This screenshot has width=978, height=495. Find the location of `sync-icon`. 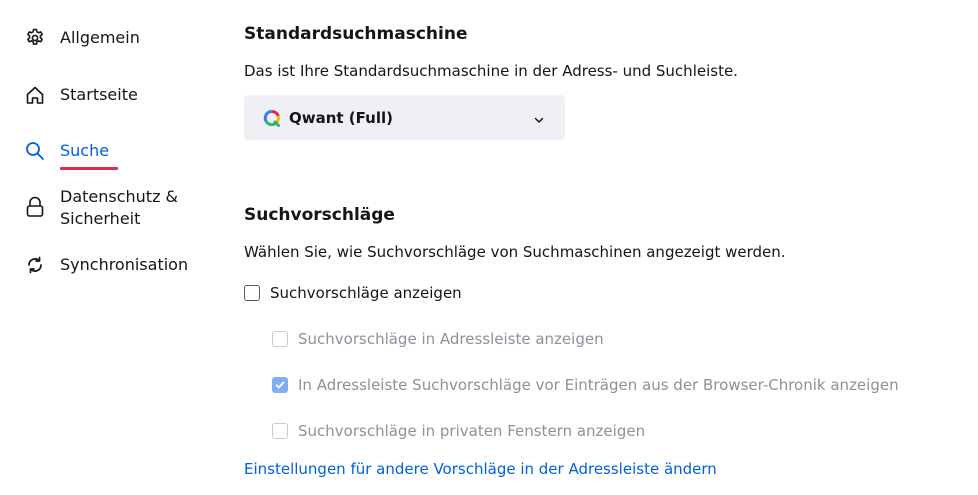

sync-icon is located at coordinates (35, 265).